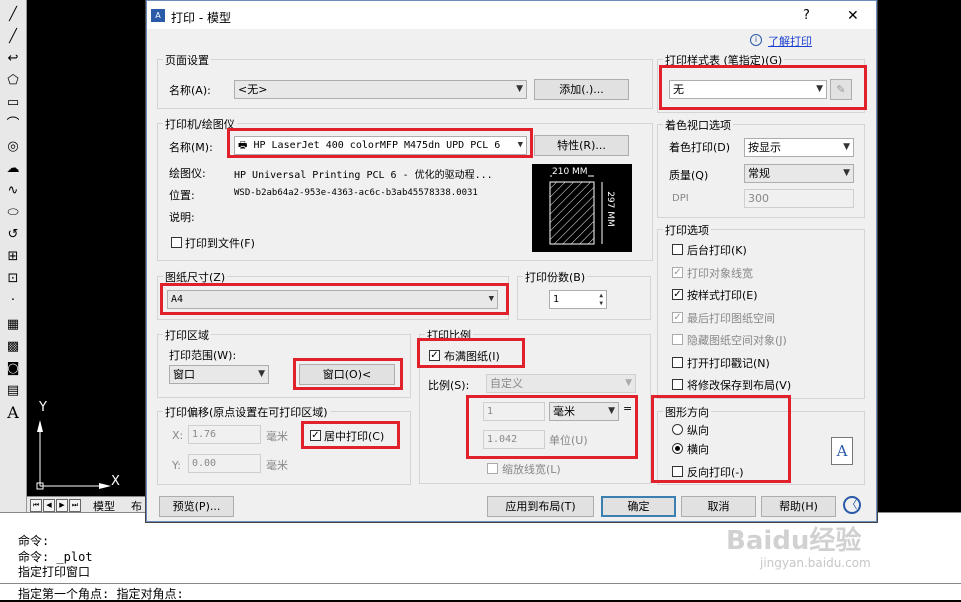 The height and width of the screenshot is (602, 961). I want to click on first-tab-icon: ⏮, so click(36, 505).